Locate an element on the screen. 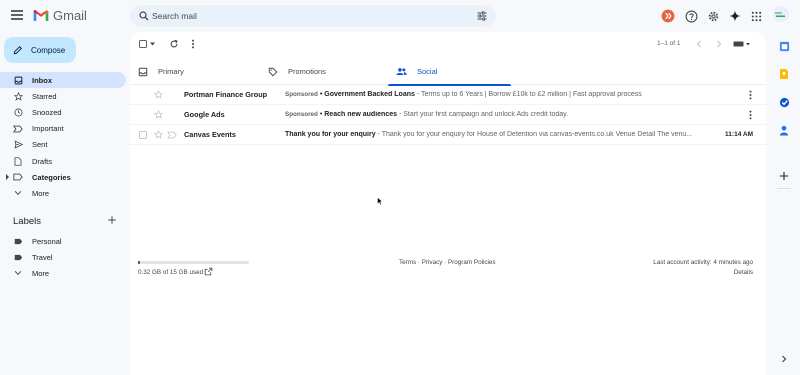  select-all-checkbox is located at coordinates (143, 44).